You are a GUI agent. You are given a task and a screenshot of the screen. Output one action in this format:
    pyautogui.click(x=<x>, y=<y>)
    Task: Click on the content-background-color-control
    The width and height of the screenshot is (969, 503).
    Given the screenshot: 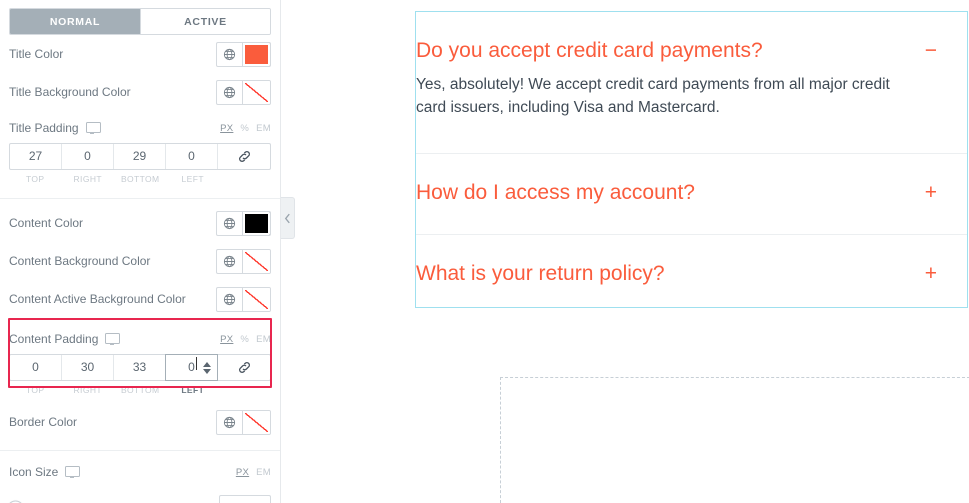 What is the action you would take?
    pyautogui.click(x=243, y=261)
    